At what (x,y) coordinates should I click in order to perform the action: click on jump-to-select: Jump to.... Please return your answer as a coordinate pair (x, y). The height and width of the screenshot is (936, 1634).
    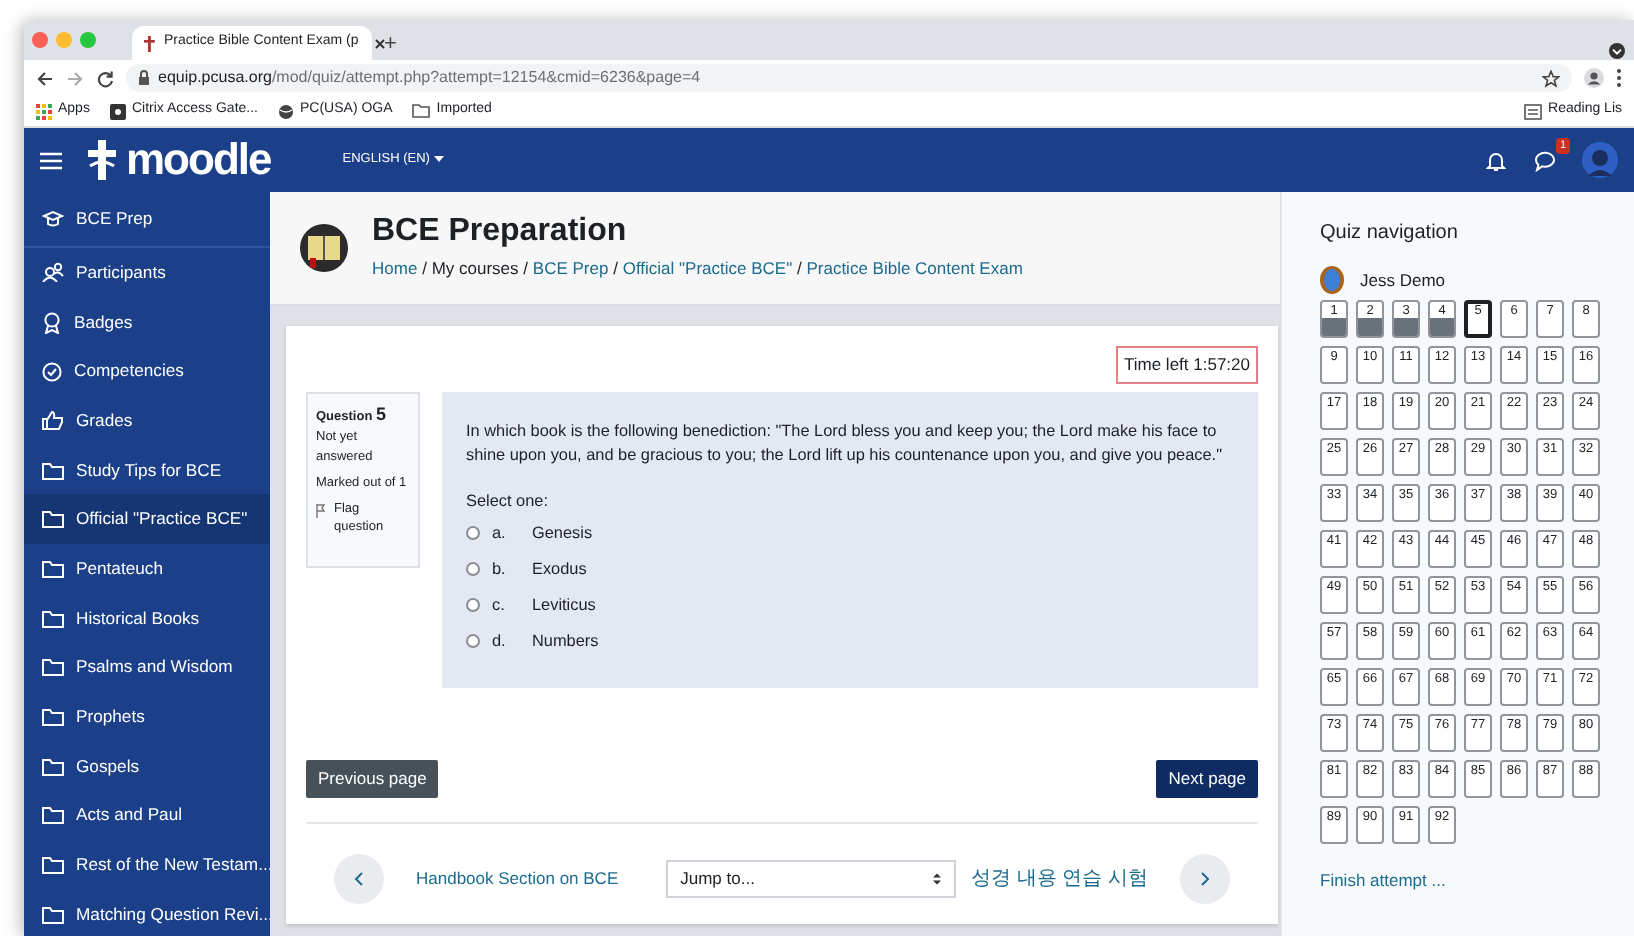
    Looking at the image, I should click on (811, 879).